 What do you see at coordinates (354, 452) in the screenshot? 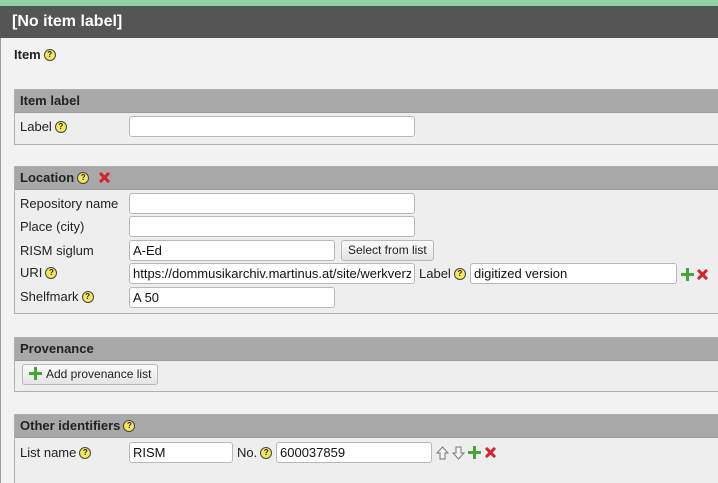
I see `number-input` at bounding box center [354, 452].